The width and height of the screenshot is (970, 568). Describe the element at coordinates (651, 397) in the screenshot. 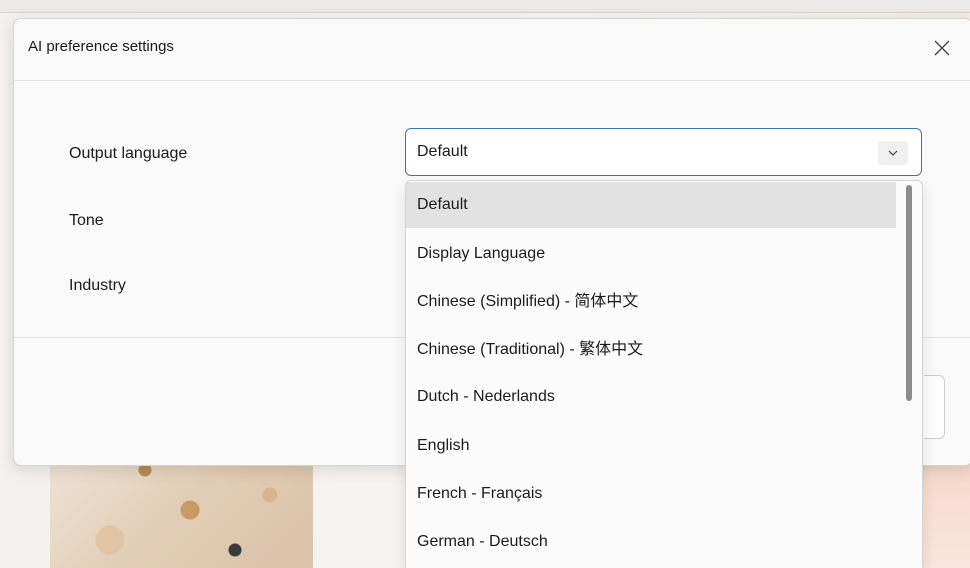

I see `option-dutch: Dutch - Nederlands` at that location.